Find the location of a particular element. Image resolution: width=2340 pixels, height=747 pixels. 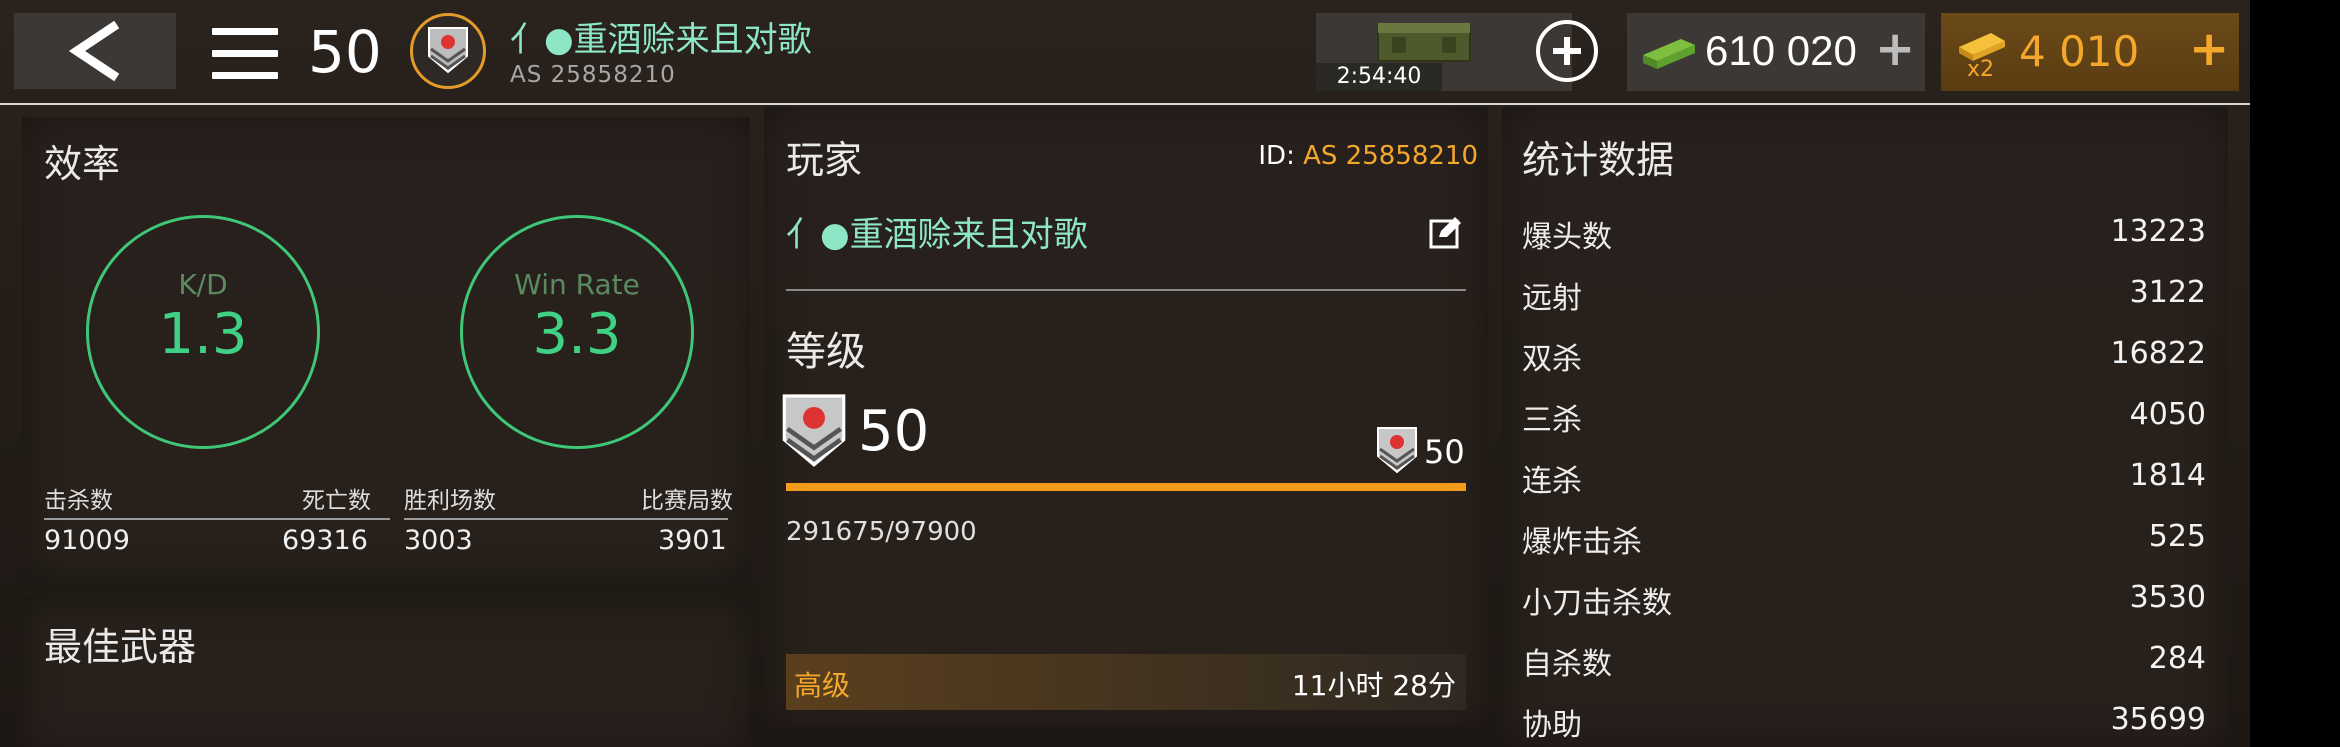

player-id-line: ID: AS 25858210 is located at coordinates (1368, 156).